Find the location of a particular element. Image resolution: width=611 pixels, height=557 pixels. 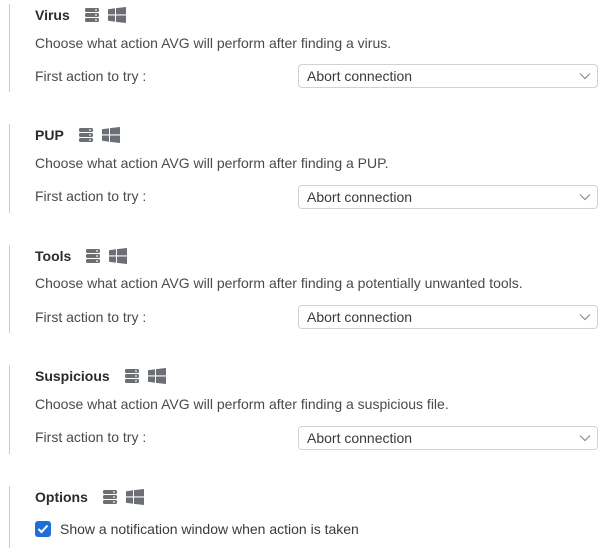

notification-checkbox is located at coordinates (43, 529).